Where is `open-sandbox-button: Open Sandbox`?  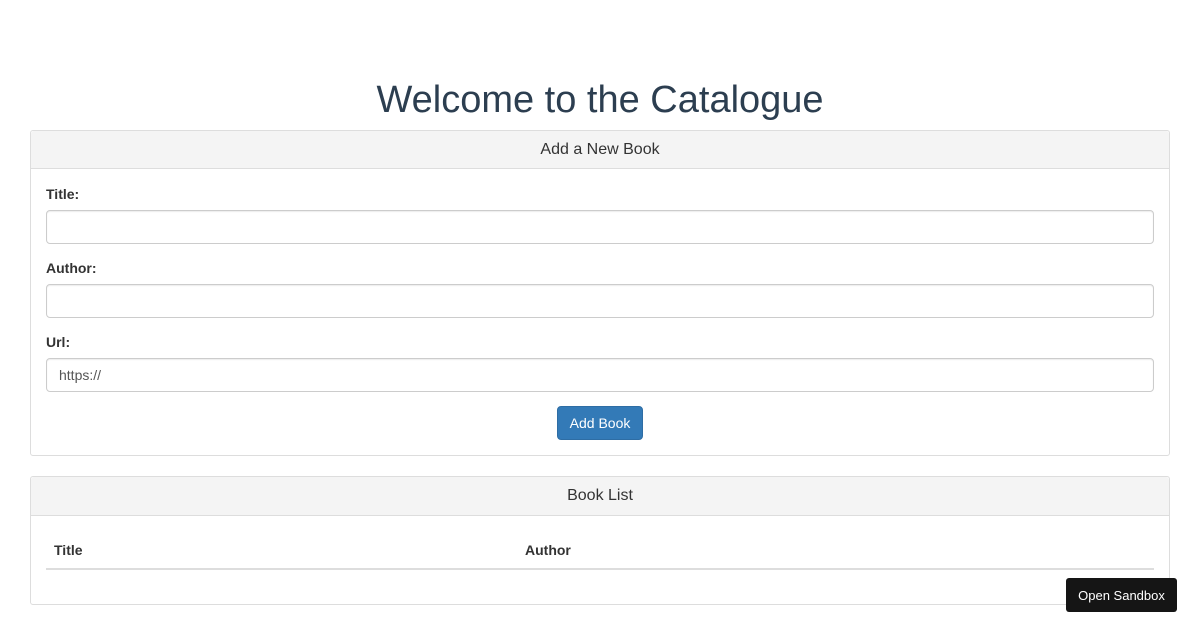 open-sandbox-button: Open Sandbox is located at coordinates (1121, 595).